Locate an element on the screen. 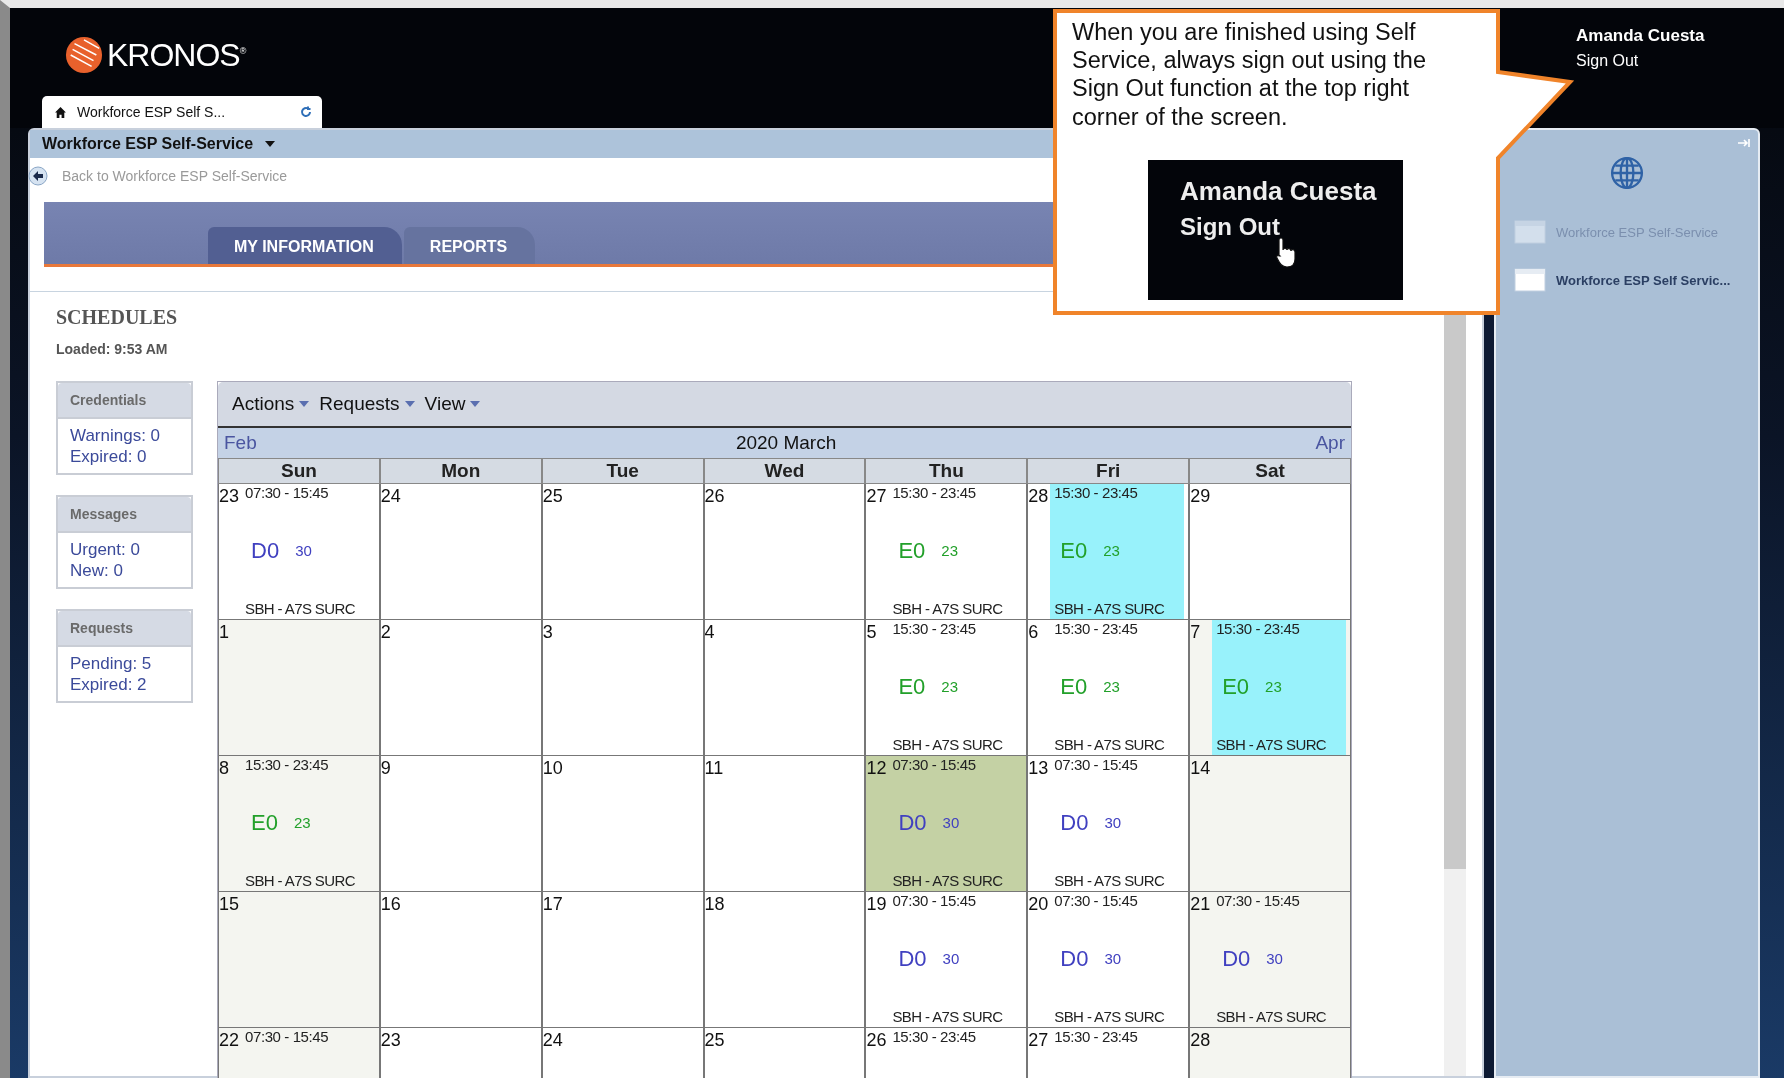 This screenshot has width=1784, height=1078. scrollbar-thumb is located at coordinates (1455, 591).